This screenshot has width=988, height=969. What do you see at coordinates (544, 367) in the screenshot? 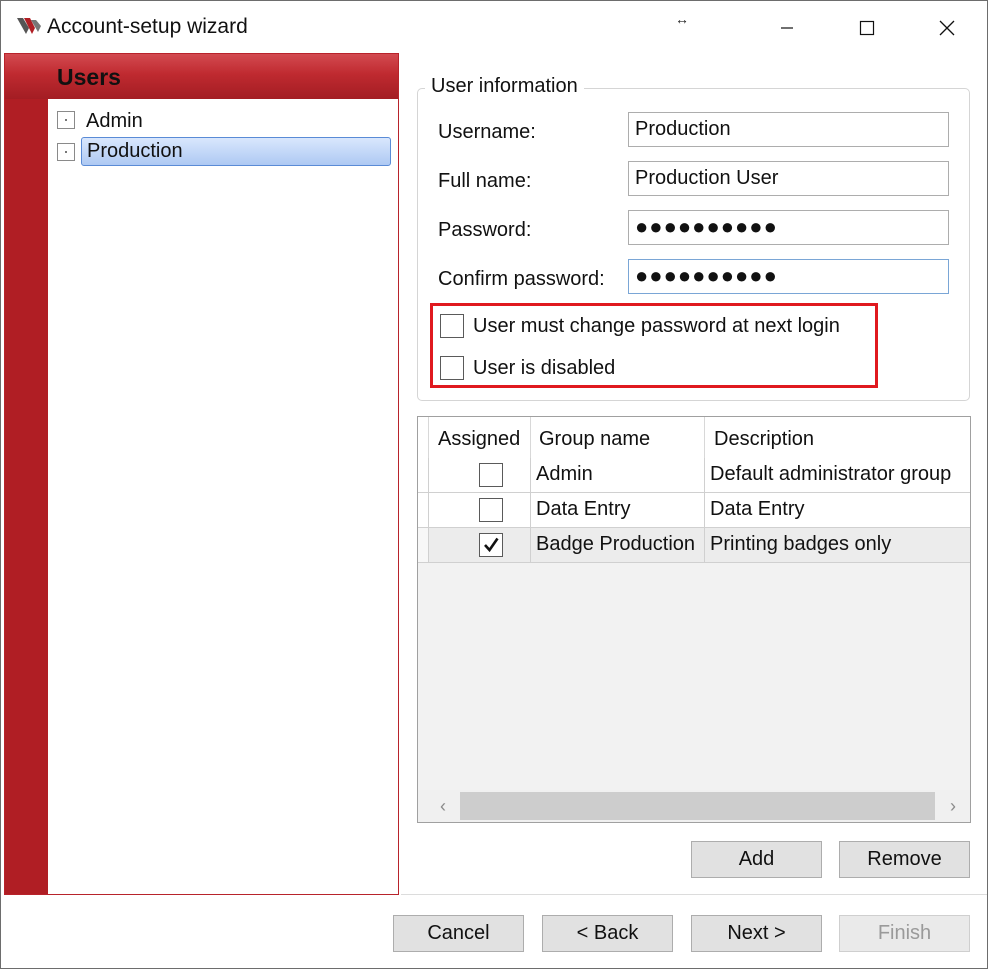
I see `user-disabled-label: User is disabled` at bounding box center [544, 367].